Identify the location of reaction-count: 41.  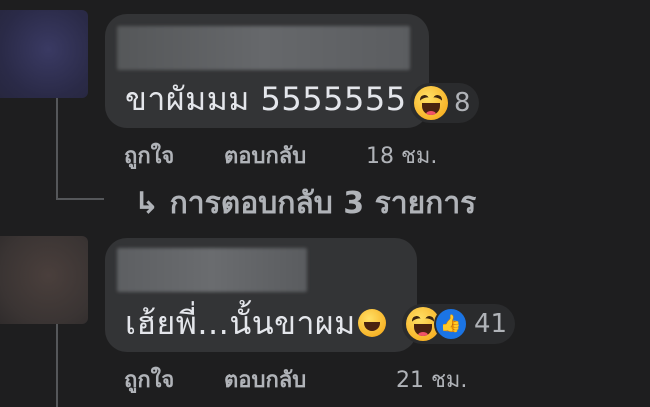
(491, 324).